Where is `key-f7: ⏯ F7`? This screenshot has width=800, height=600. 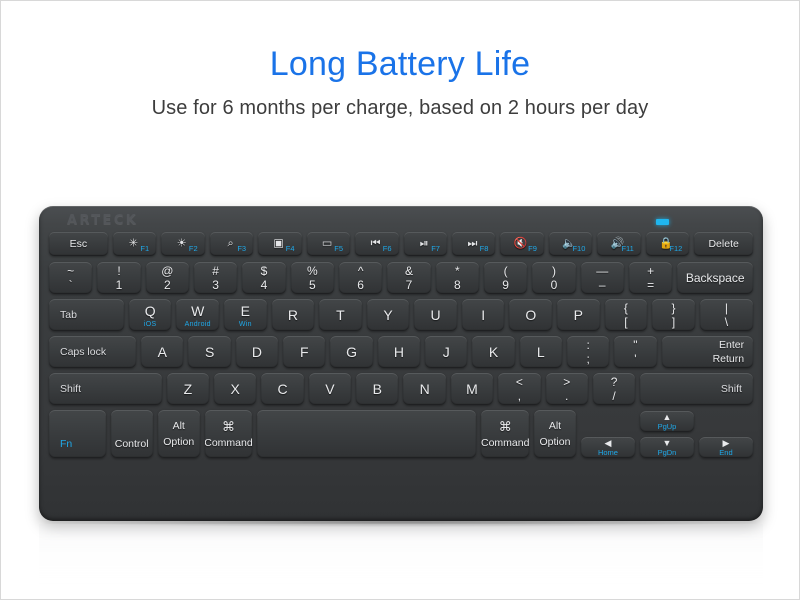 key-f7: ⏯ F7 is located at coordinates (425, 244).